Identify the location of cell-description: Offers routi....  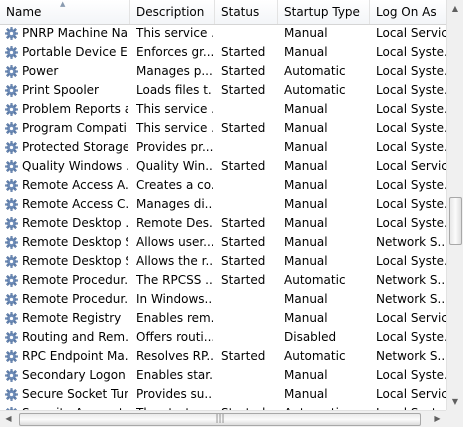
(174, 337).